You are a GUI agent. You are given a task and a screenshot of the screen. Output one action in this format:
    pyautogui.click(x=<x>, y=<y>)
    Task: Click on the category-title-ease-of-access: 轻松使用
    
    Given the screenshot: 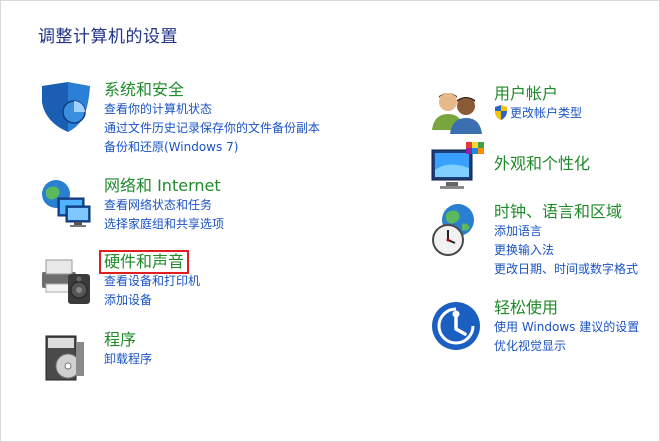 What is the action you would take?
    pyautogui.click(x=526, y=308)
    